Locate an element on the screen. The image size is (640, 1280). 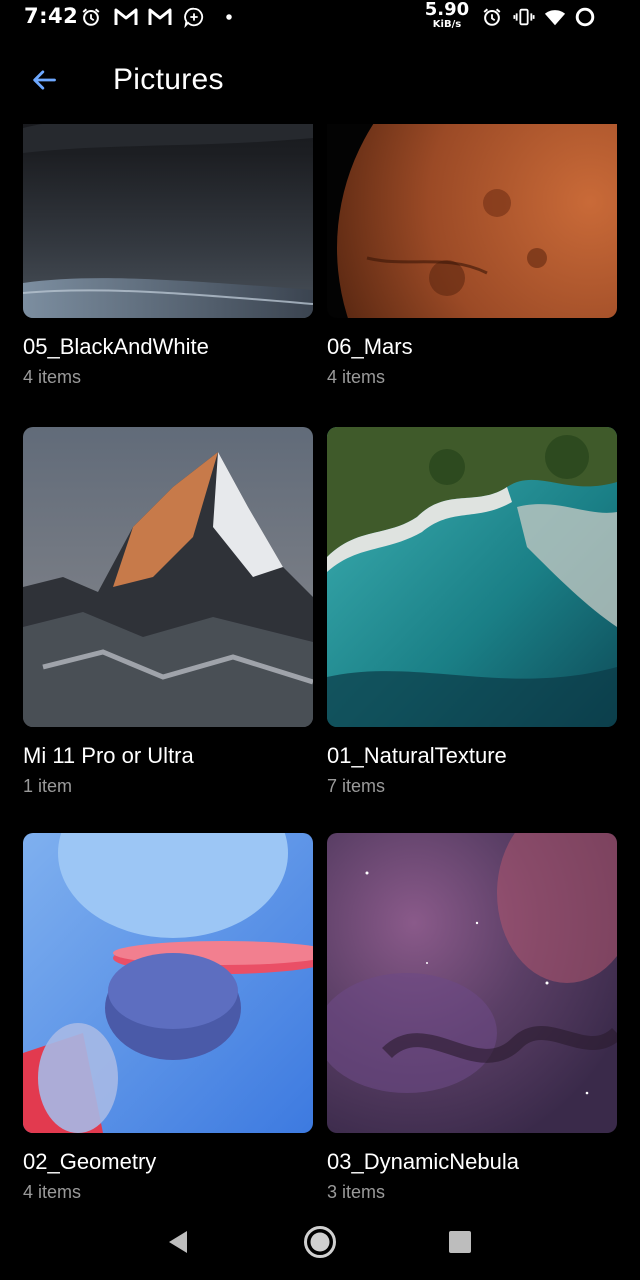
system-nav-bar is located at coordinates (320, 1246).